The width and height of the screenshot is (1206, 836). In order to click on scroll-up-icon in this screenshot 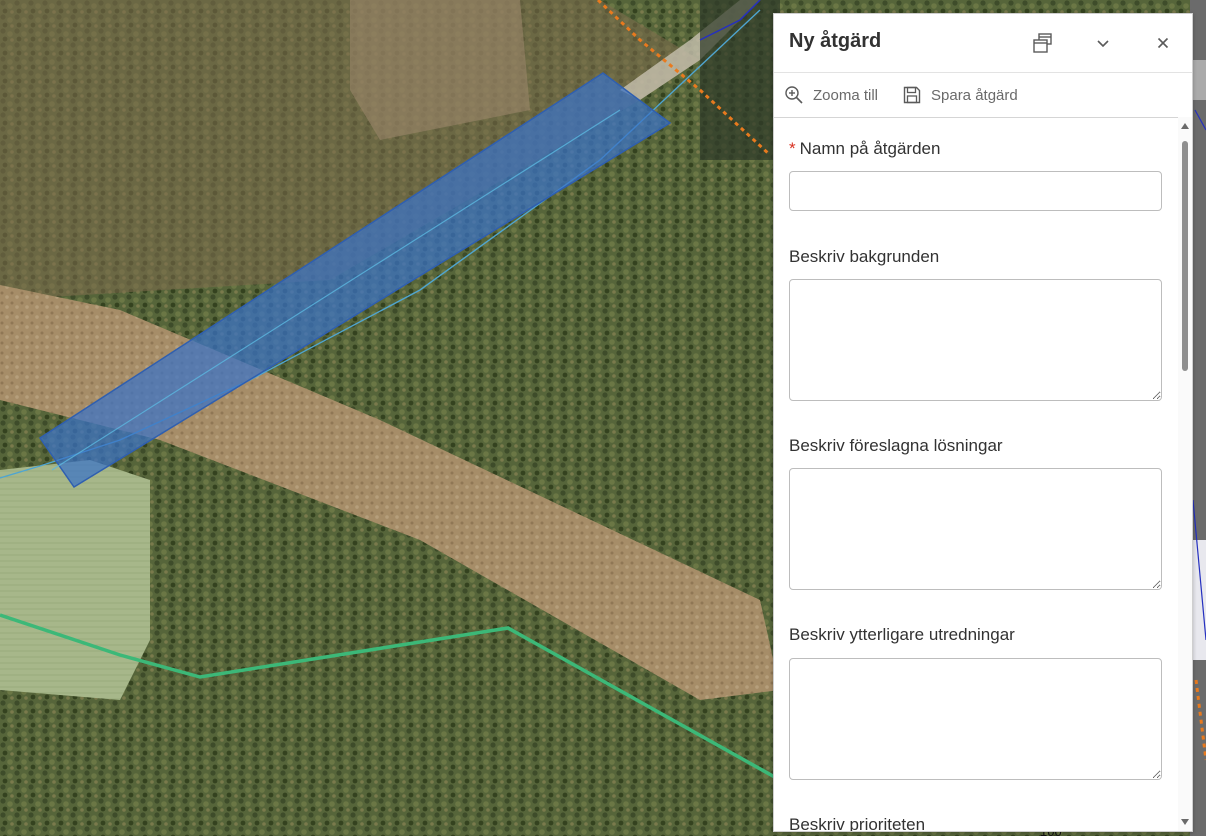, I will do `click(1185, 126)`.